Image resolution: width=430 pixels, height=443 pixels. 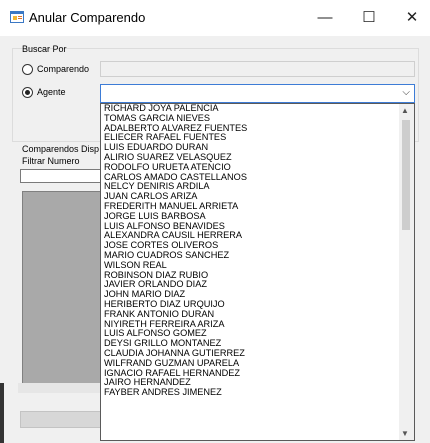 I want to click on scroll-down-icon: ▼, so click(x=405, y=433).